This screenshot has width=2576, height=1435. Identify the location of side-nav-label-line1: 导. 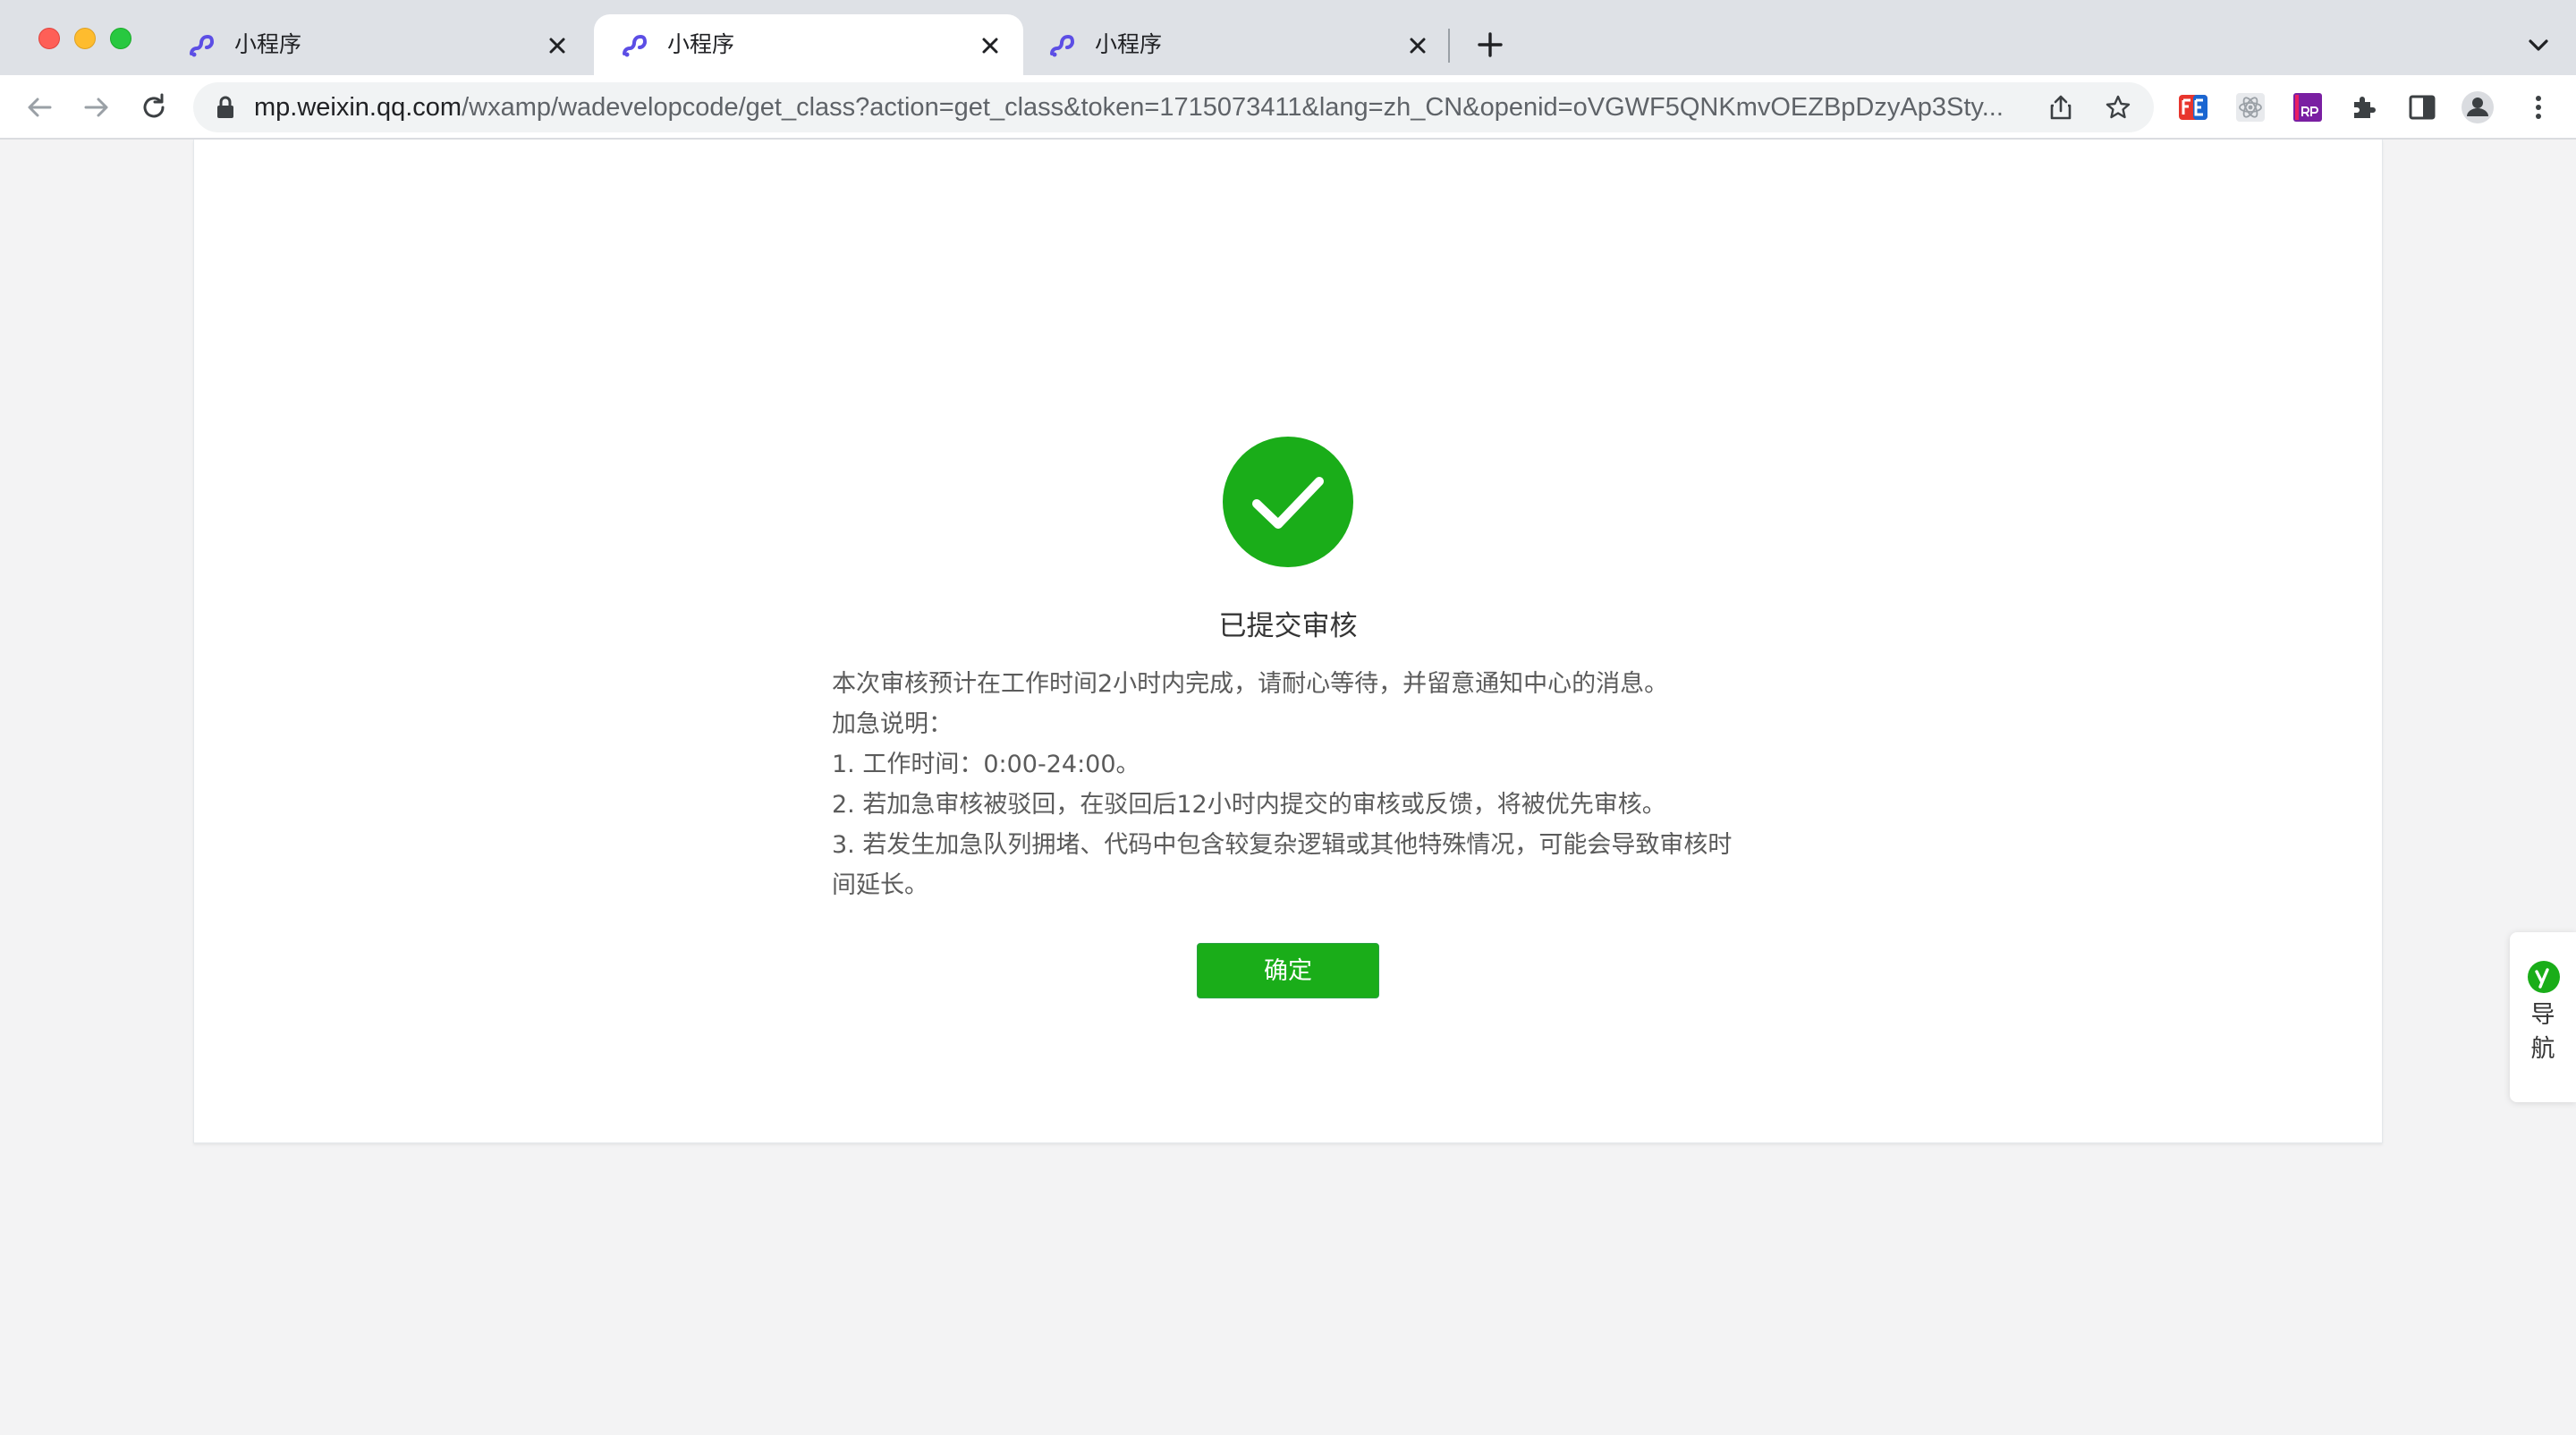
(2542, 1015).